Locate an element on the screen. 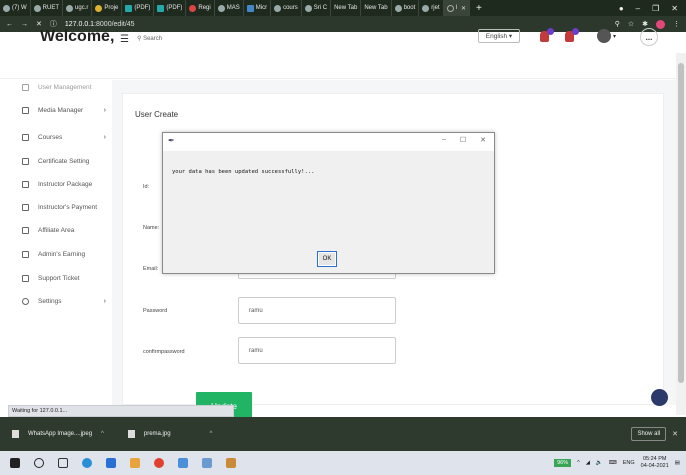 The image size is (686, 475). dialog-minimize-icon: – is located at coordinates (444, 140).